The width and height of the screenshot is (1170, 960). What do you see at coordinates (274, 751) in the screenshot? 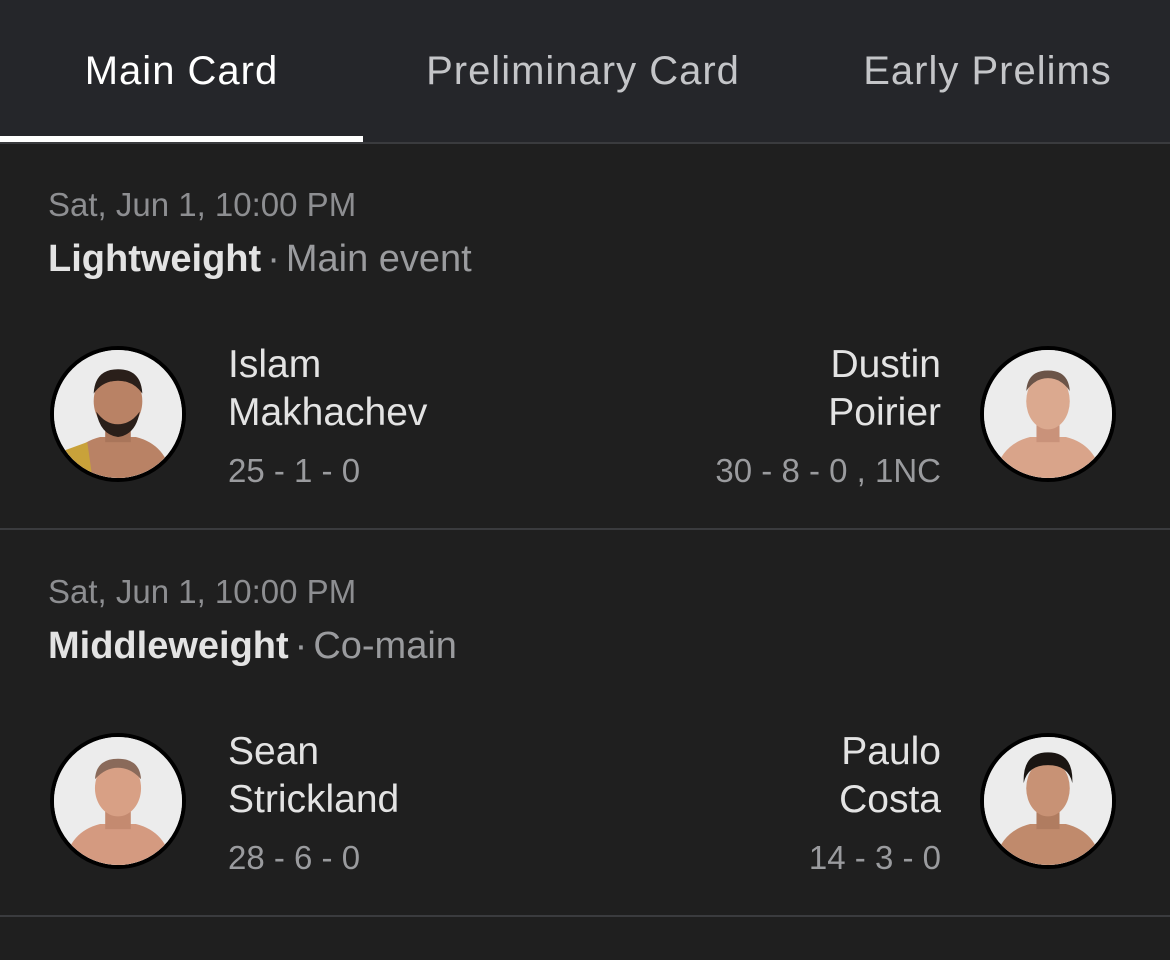
I see `fighter-first-name: Sean` at bounding box center [274, 751].